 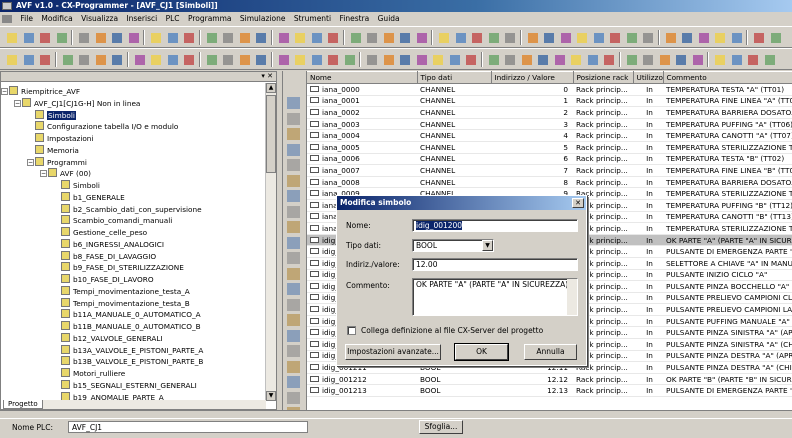 What do you see at coordinates (56, 19) in the screenshot?
I see `menu-modifica: Modifica` at bounding box center [56, 19].